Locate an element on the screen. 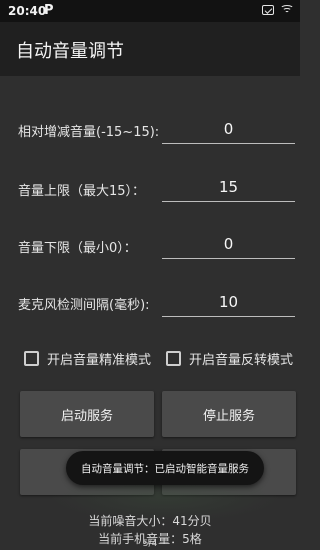  app-title: 自动音量调节 is located at coordinates (70, 51).